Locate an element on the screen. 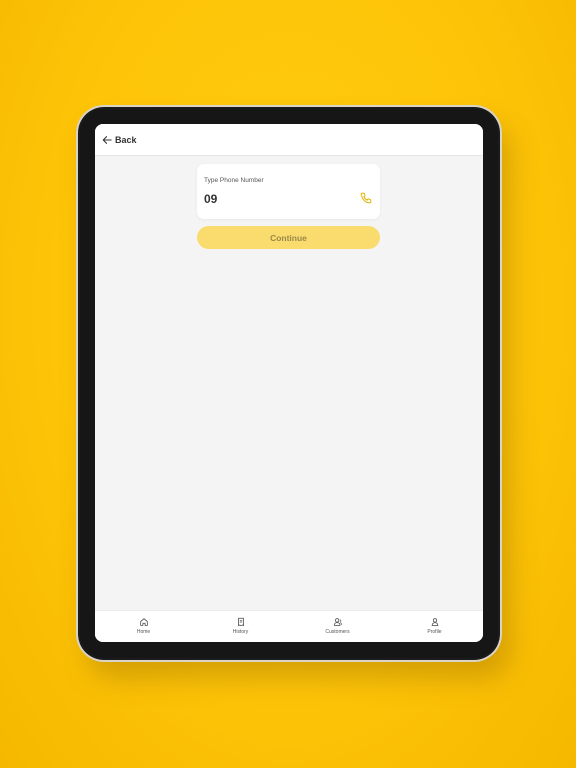  nav-item-customers: Customers is located at coordinates (337, 626).